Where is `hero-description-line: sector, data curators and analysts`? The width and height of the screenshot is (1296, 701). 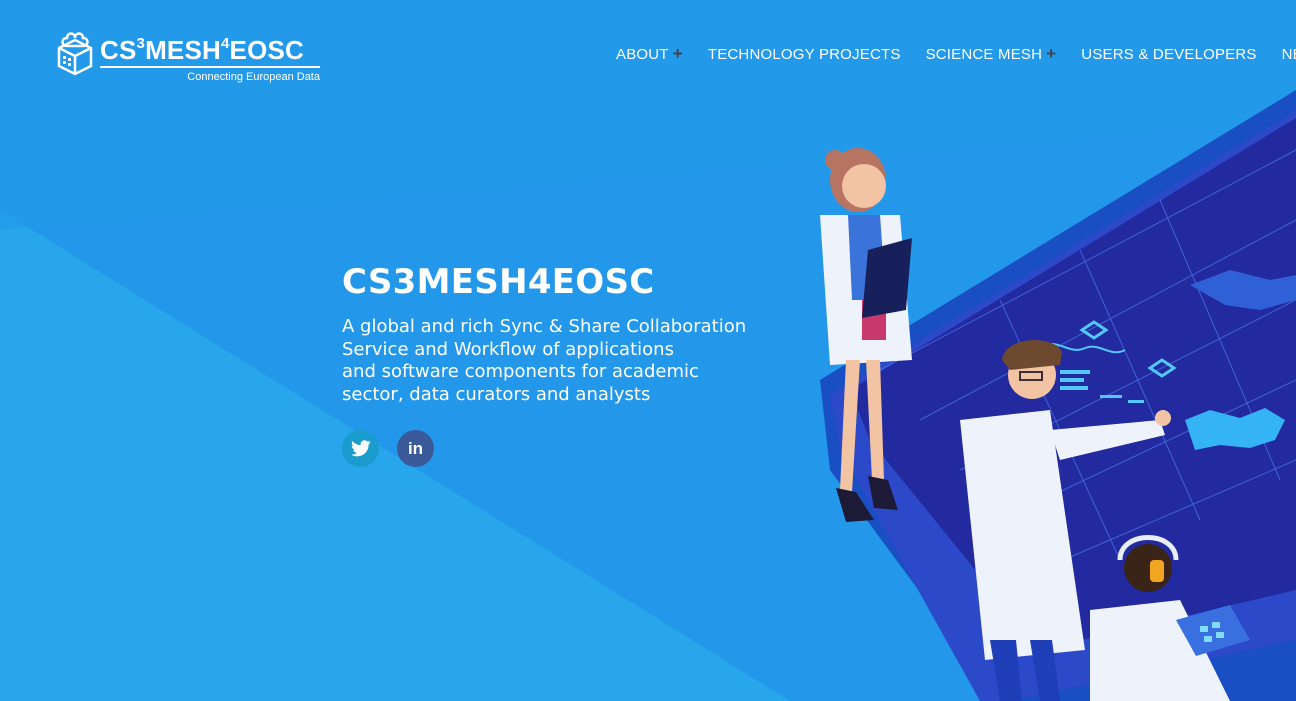
hero-description-line: sector, data curators and analysts is located at coordinates (496, 394).